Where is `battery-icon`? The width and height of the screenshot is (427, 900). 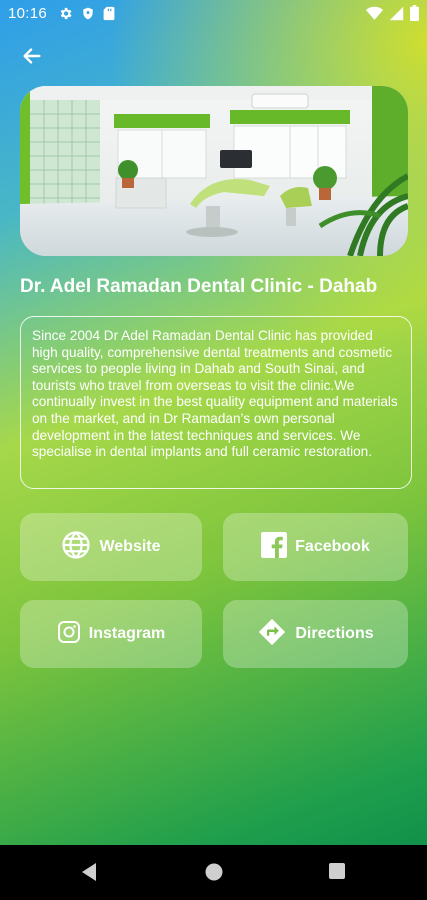
battery-icon is located at coordinates (414, 15).